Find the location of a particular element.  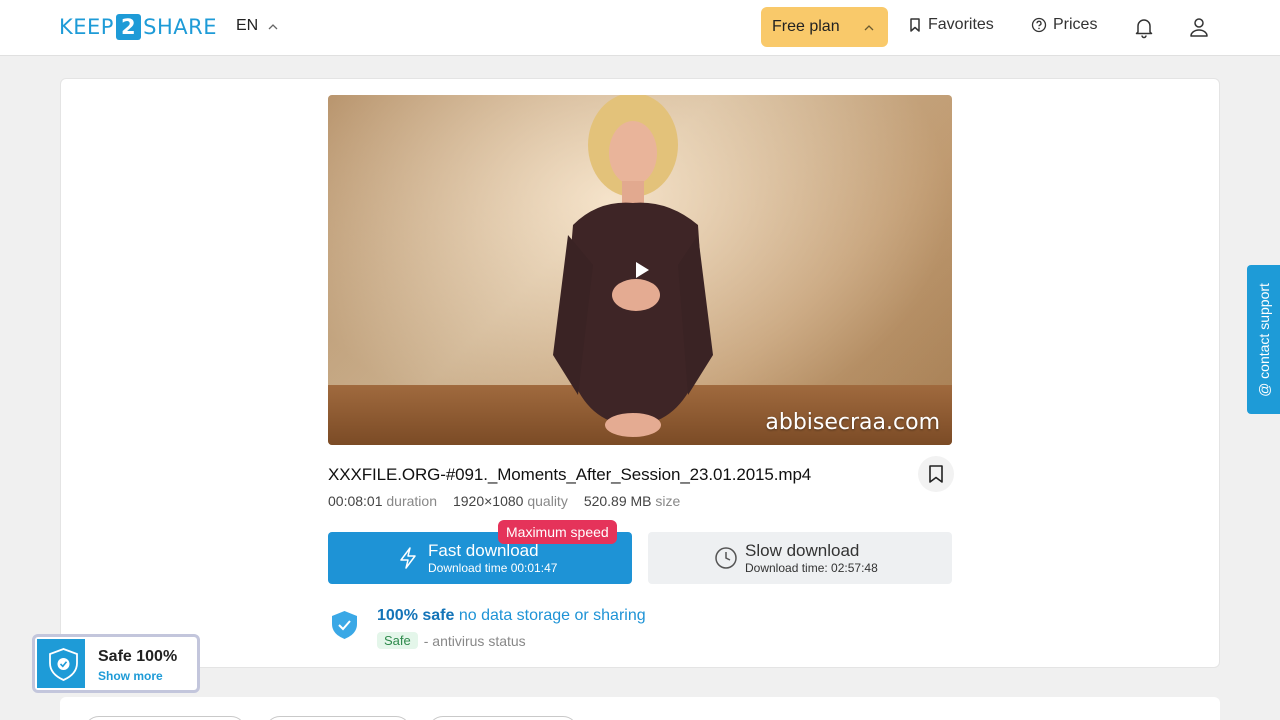

slow-download-button: Slow download Download time: 02:57:48 is located at coordinates (800, 558).